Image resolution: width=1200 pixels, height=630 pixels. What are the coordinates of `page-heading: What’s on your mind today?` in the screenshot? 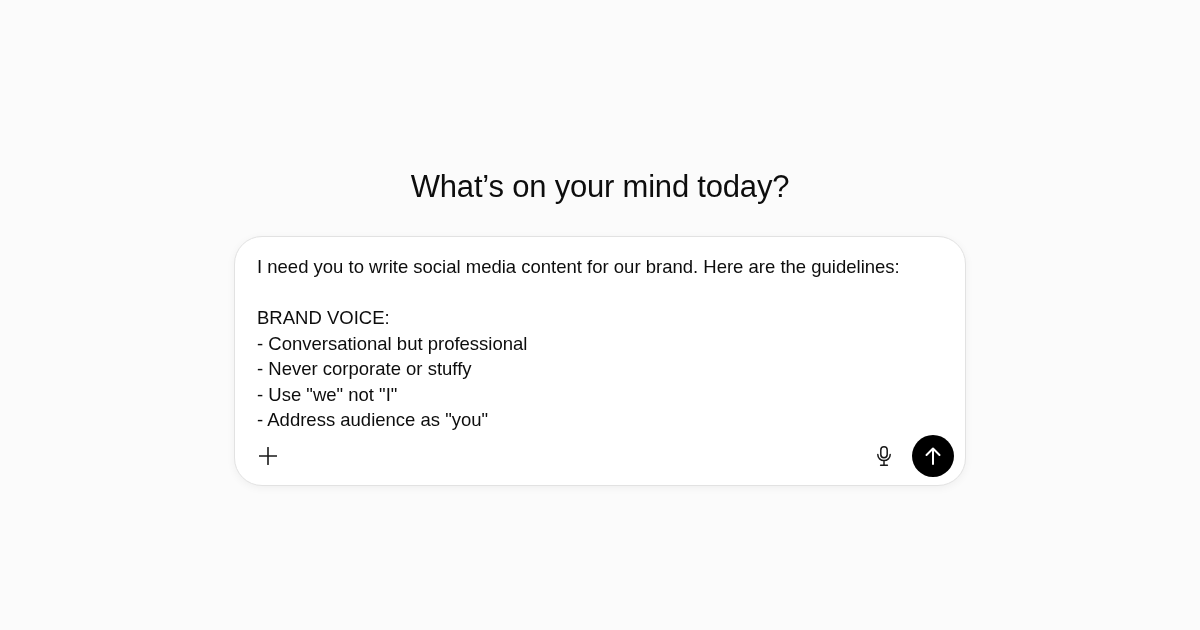 It's located at (600, 187).